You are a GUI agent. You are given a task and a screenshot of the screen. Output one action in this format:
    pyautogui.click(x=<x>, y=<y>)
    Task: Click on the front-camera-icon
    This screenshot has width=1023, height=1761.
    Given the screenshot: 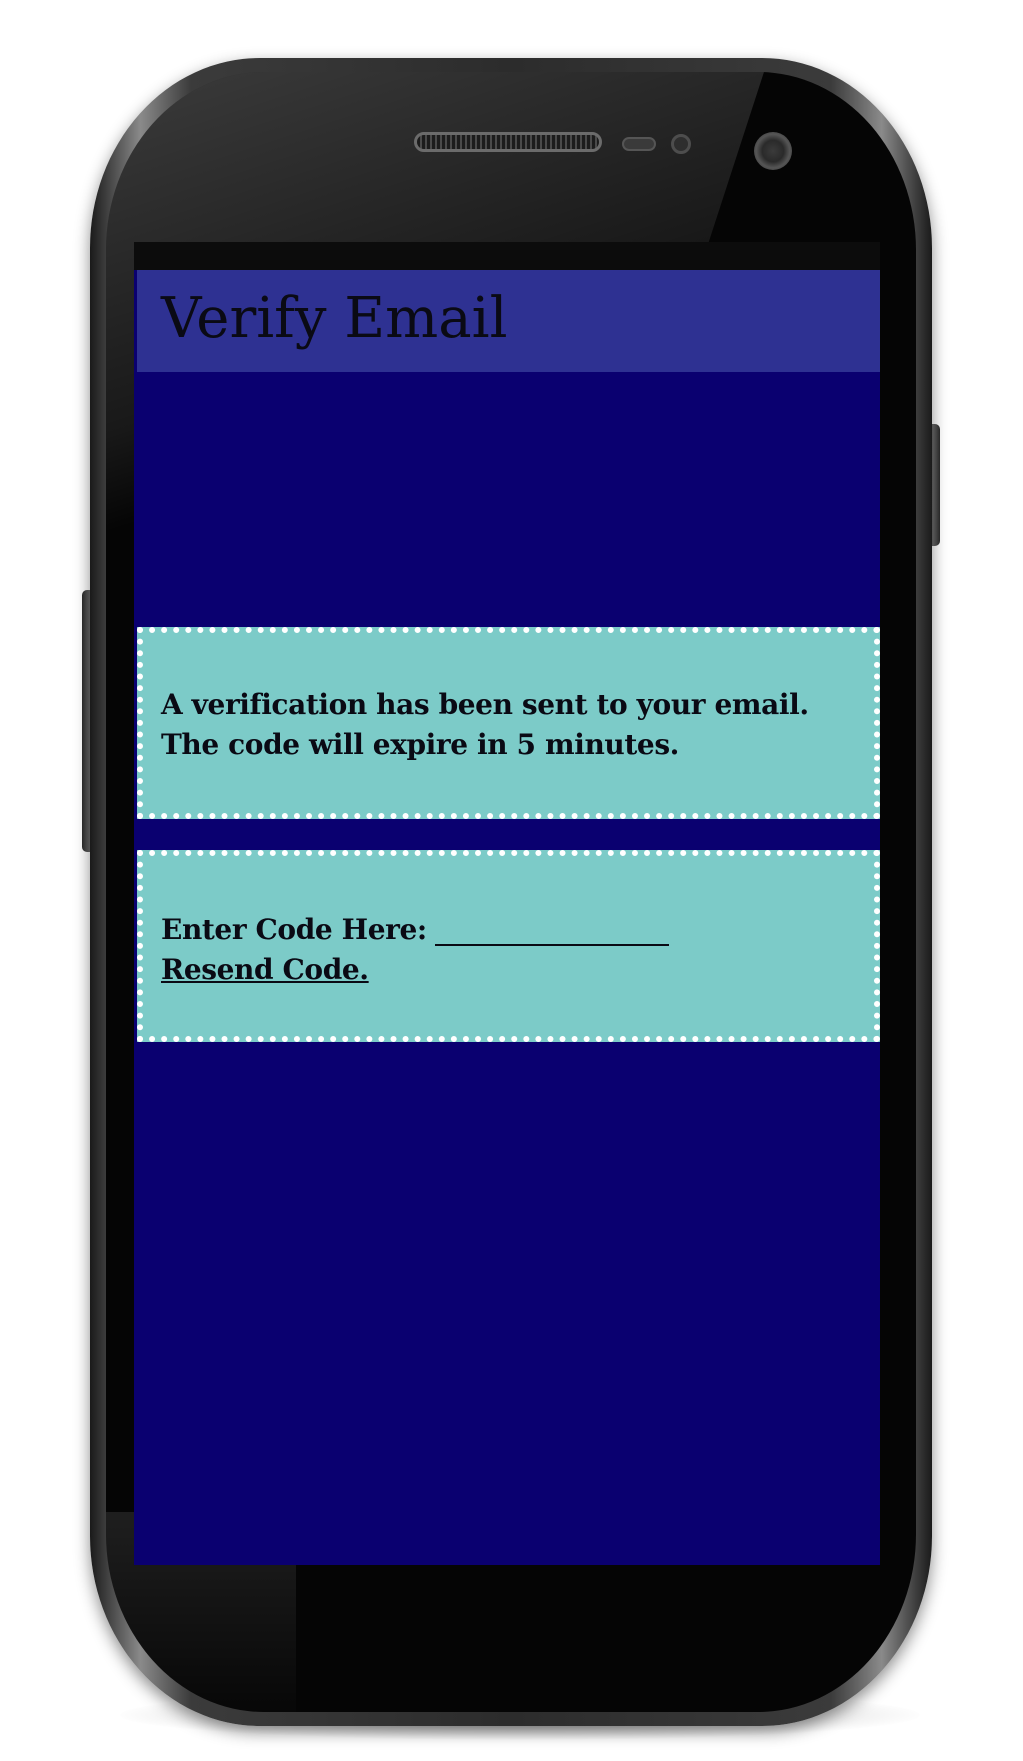 What is the action you would take?
    pyautogui.click(x=773, y=151)
    